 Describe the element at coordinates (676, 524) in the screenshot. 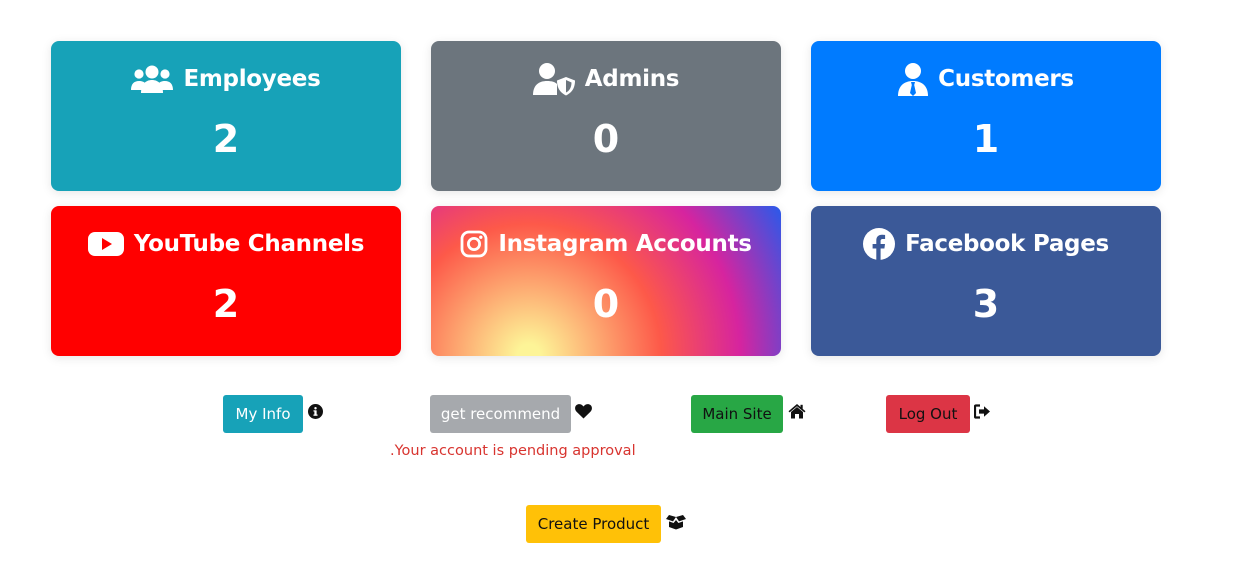

I see `box-open-icon` at that location.